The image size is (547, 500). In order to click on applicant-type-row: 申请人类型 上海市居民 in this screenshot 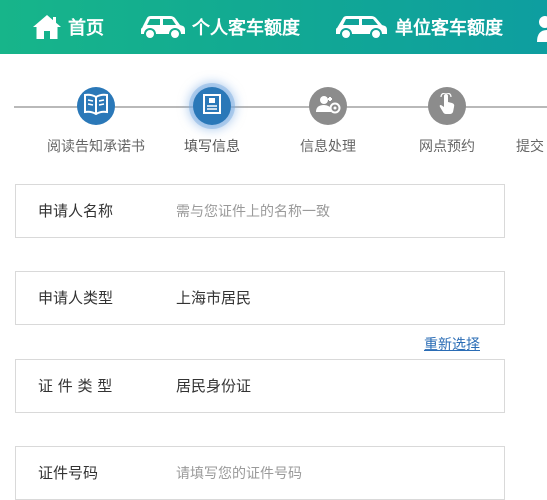, I will do `click(260, 298)`.